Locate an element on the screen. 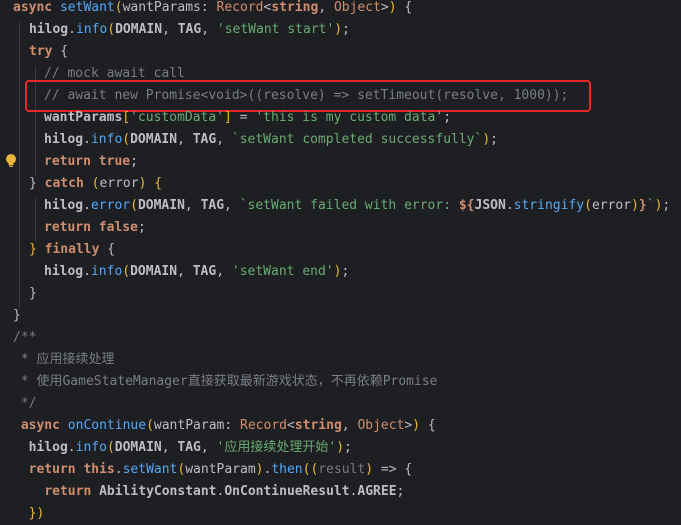 The height and width of the screenshot is (525, 681). code-token: [ is located at coordinates (126, 117).